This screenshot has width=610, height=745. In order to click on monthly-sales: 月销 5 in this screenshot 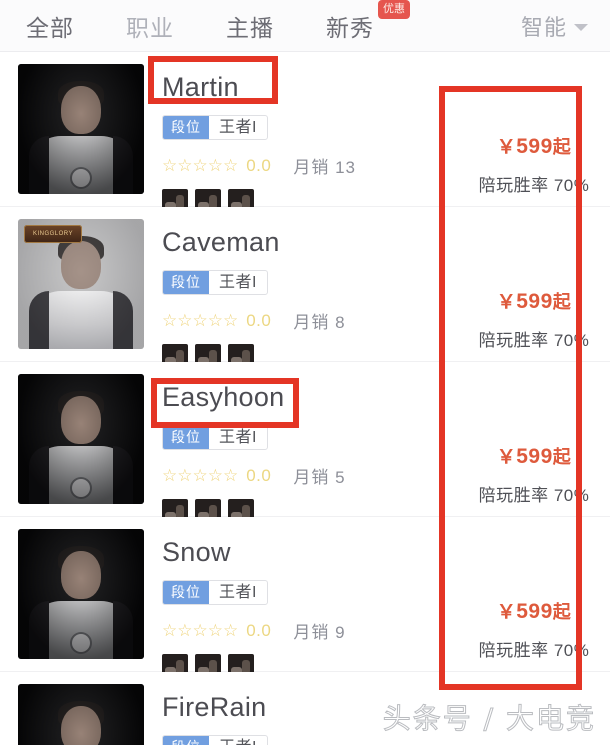, I will do `click(319, 475)`.